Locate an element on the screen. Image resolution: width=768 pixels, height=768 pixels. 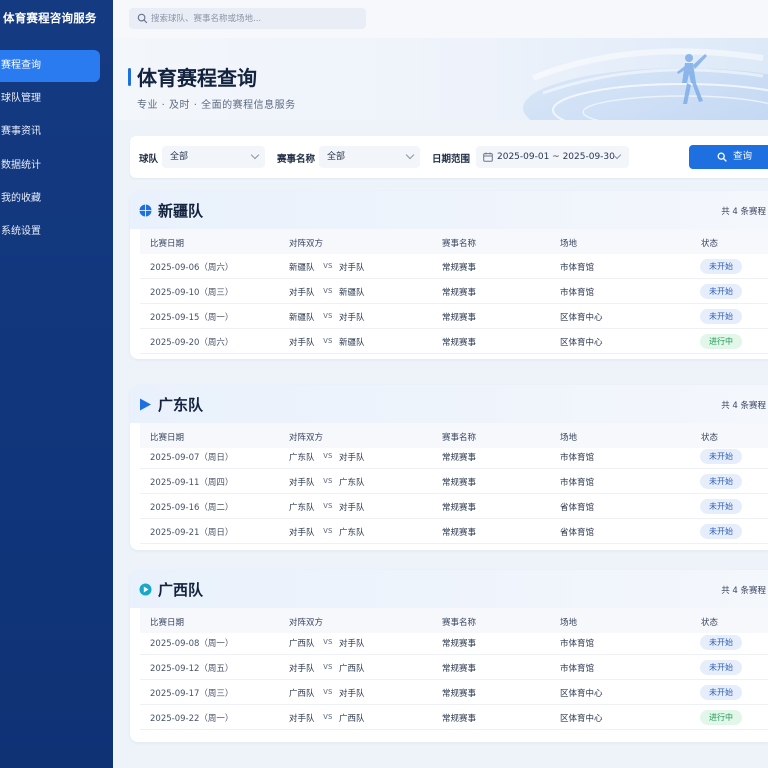
page-subtitle: 专业 · 及时 · 全面的赛程信息服务 is located at coordinates (216, 105).